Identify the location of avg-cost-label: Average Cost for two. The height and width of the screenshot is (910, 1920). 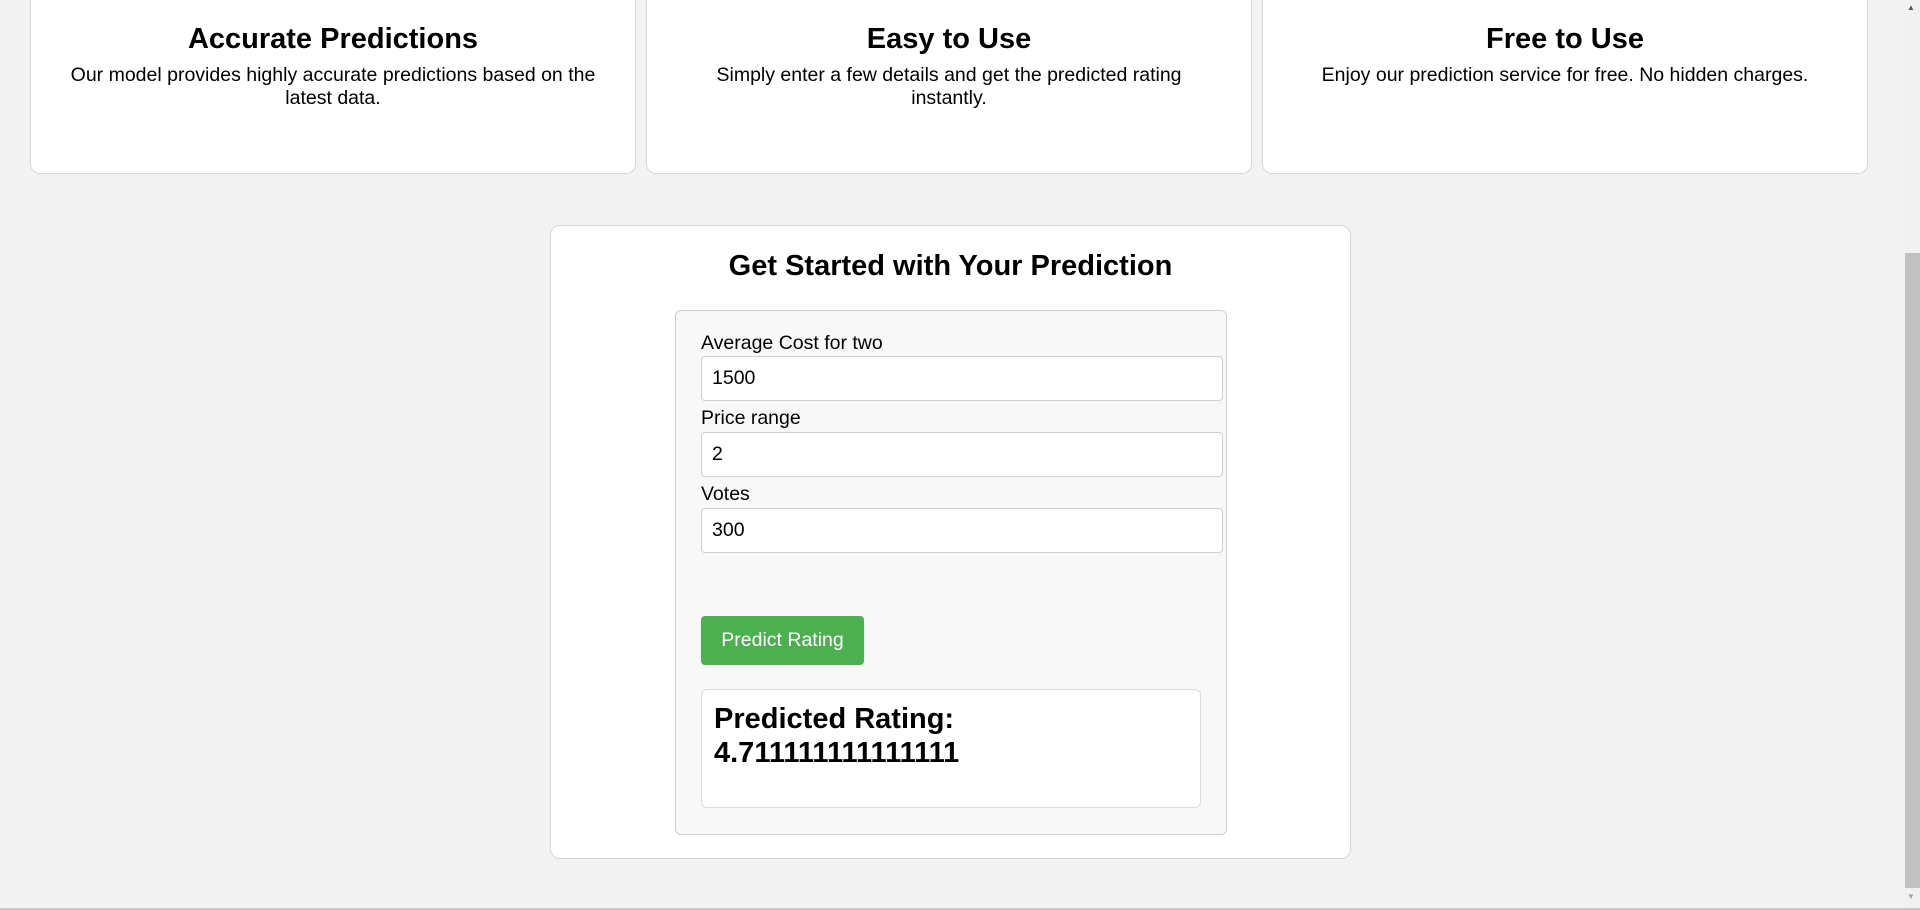
(792, 343).